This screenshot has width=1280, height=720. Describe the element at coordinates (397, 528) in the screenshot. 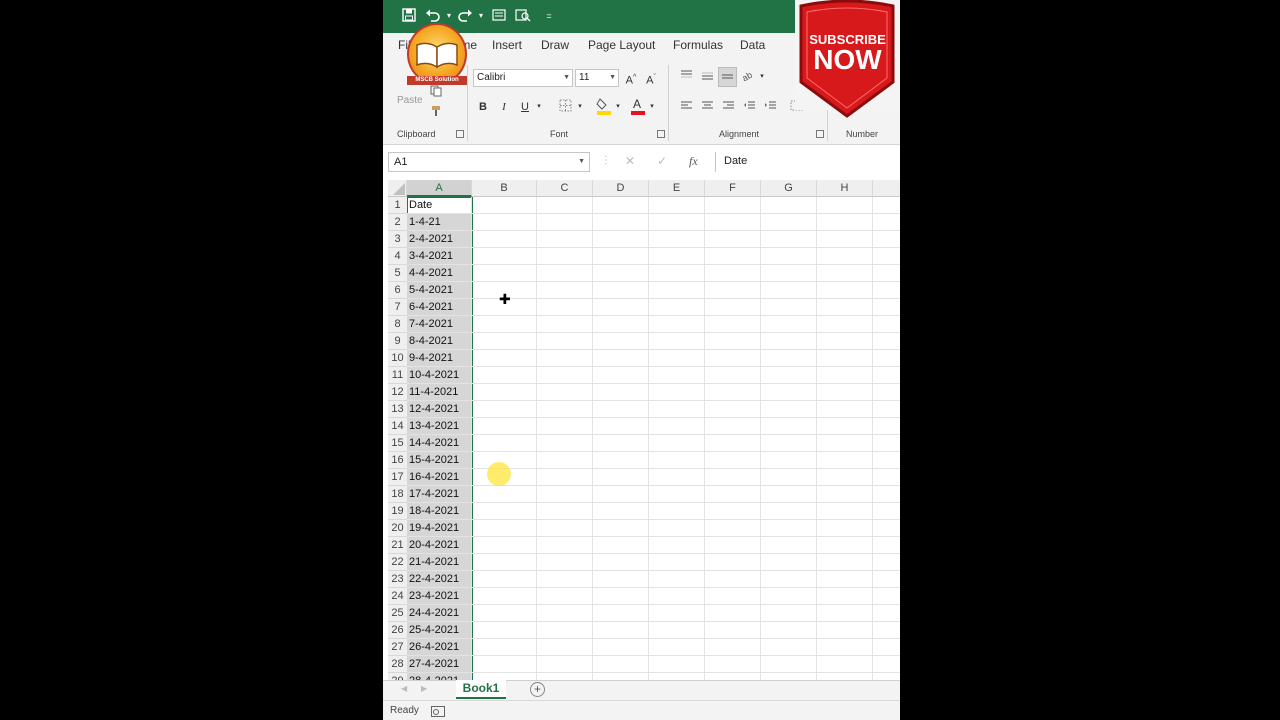

I see `row-header: 20` at that location.